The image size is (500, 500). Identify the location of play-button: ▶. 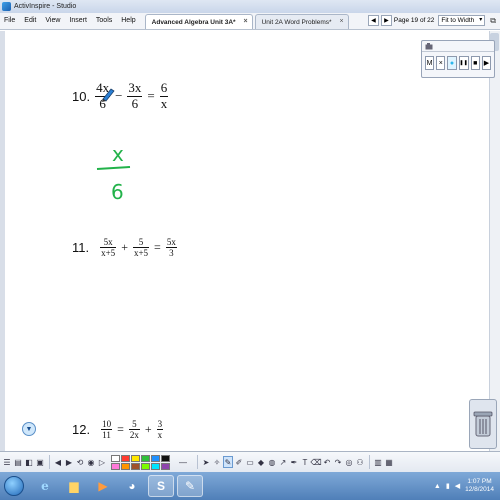
(486, 63).